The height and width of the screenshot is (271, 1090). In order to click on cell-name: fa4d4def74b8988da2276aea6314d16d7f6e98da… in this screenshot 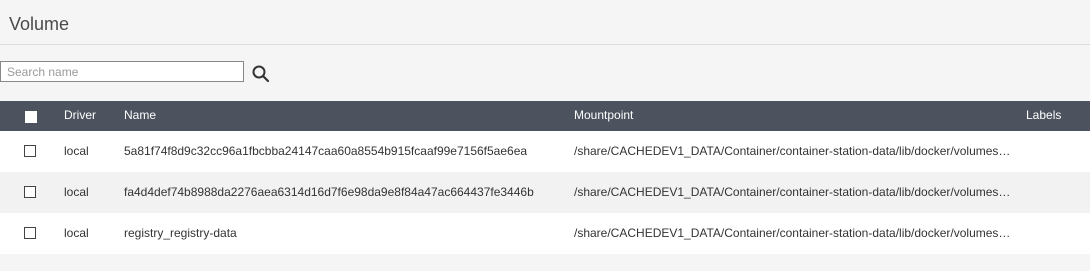, I will do `click(329, 192)`.